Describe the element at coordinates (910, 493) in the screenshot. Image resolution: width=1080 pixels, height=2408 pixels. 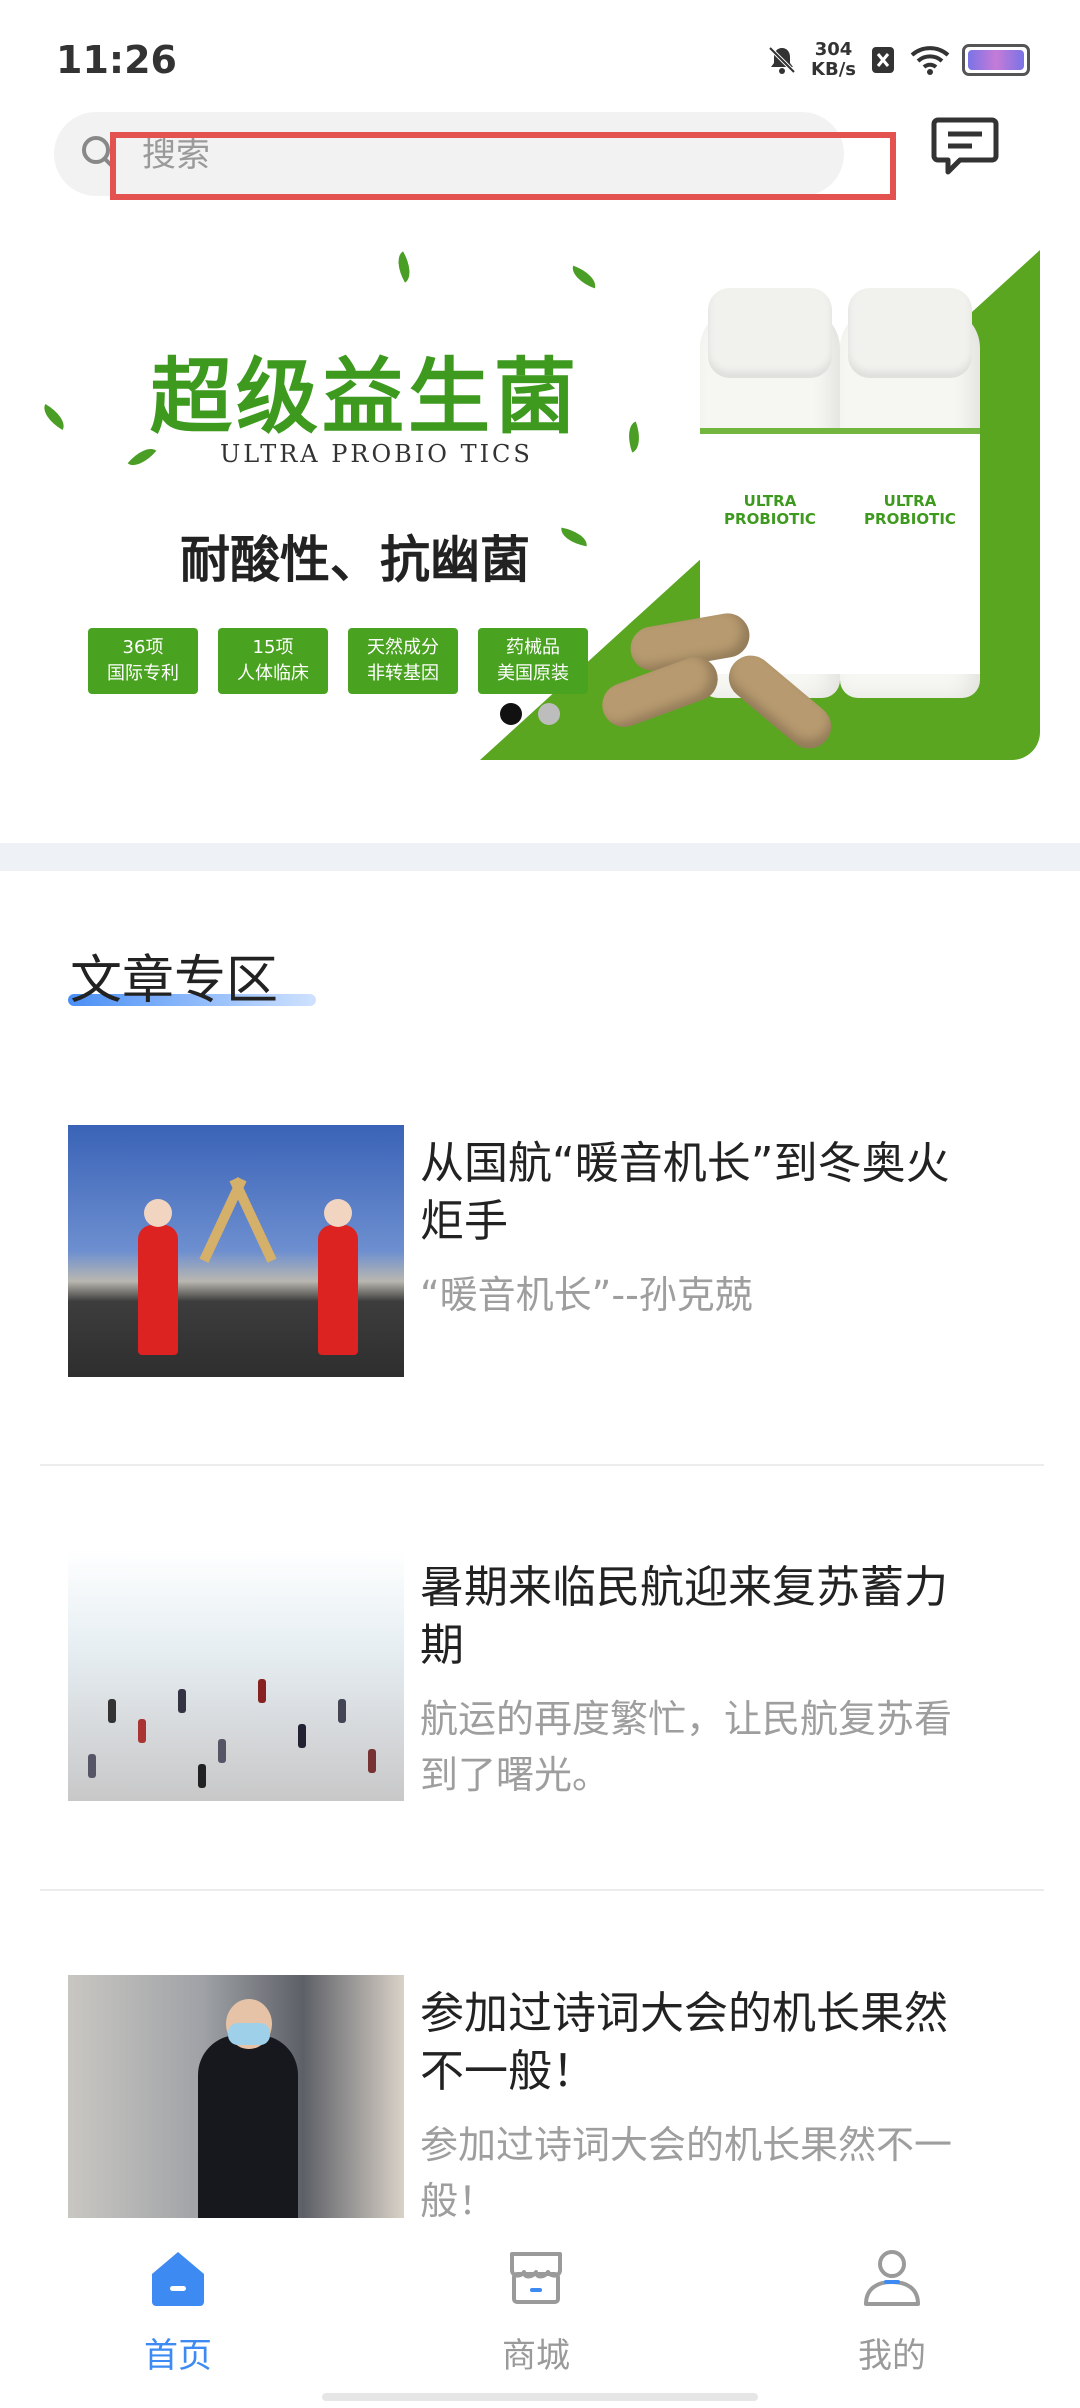
I see `product-bottle: ULTRA PROBIOTIC` at that location.